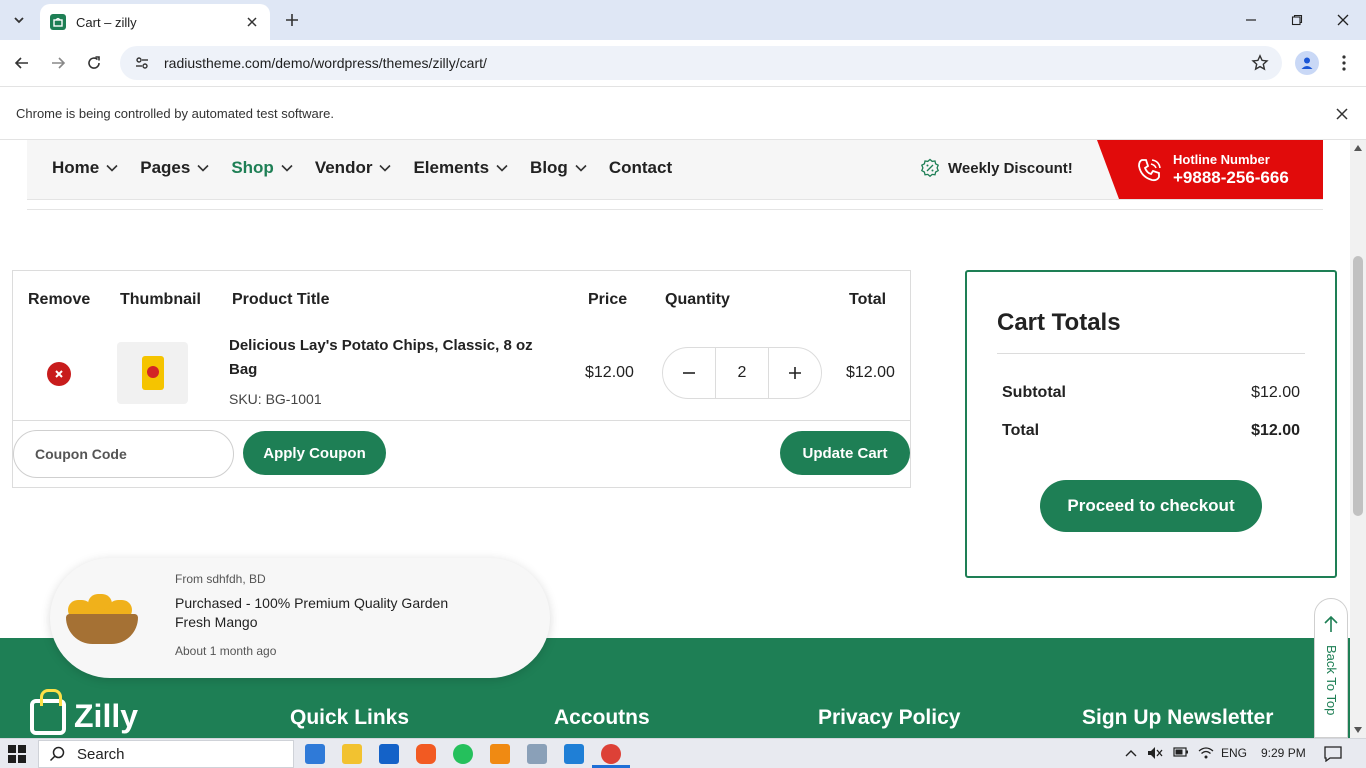 The width and height of the screenshot is (1366, 768). I want to click on zilly-favicon-icon, so click(58, 22).